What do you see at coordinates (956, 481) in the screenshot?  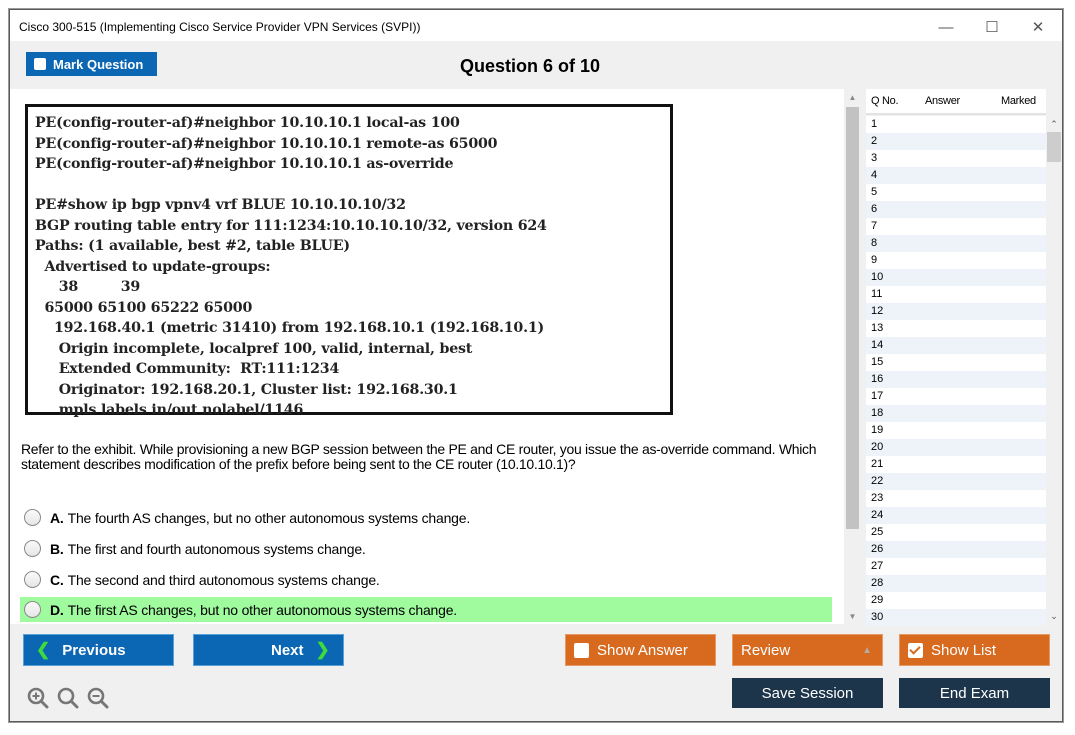 I see `question-list-row: 22` at bounding box center [956, 481].